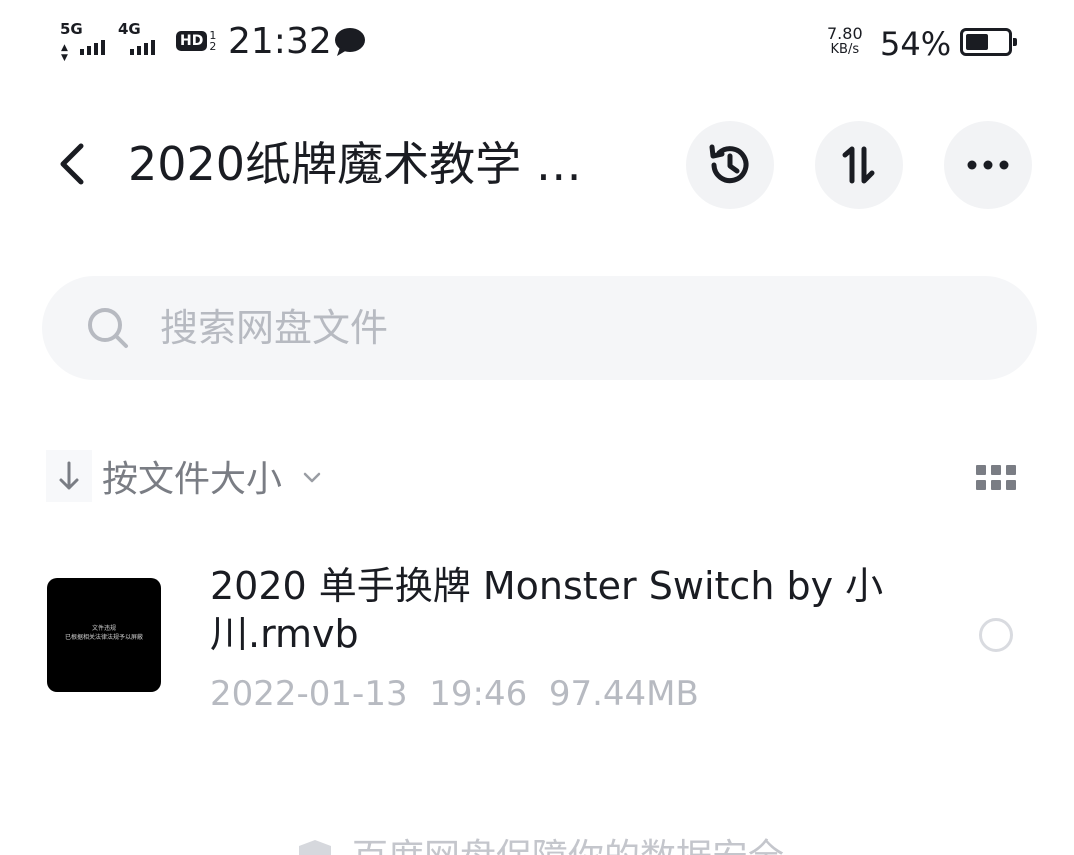 The width and height of the screenshot is (1074, 855). I want to click on sort-order-button, so click(859, 165).